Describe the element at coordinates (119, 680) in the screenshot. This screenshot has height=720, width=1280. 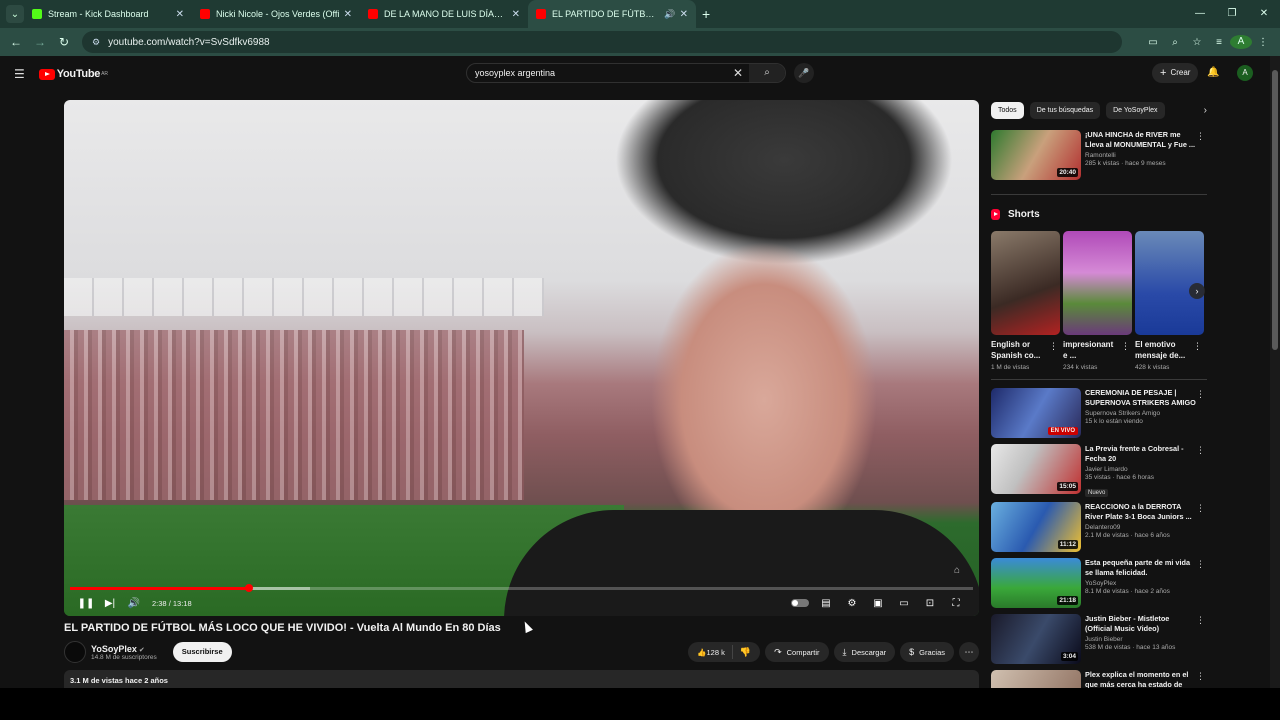
I see `views-date: 3.1 M de vistas hace 2 años` at that location.